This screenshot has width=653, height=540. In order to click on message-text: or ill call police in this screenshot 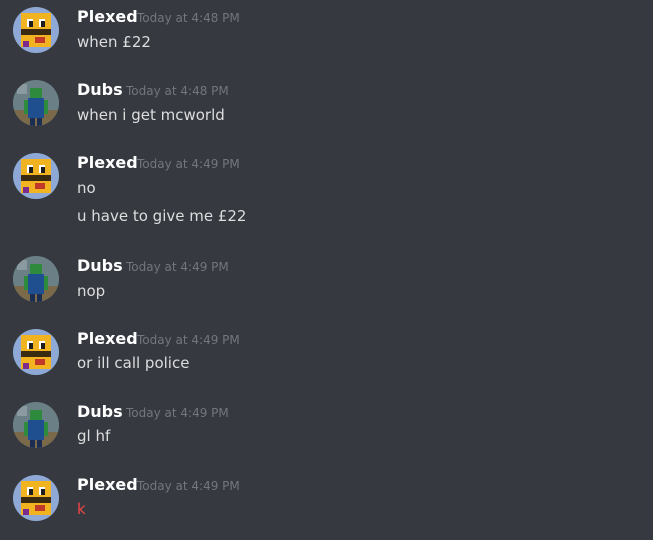, I will do `click(133, 363)`.